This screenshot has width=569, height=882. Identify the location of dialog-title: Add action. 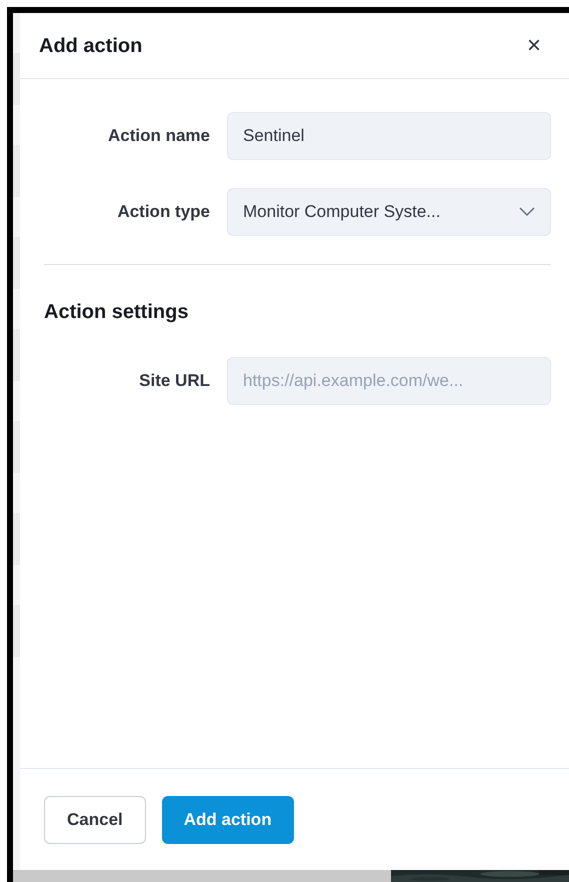
(90, 46).